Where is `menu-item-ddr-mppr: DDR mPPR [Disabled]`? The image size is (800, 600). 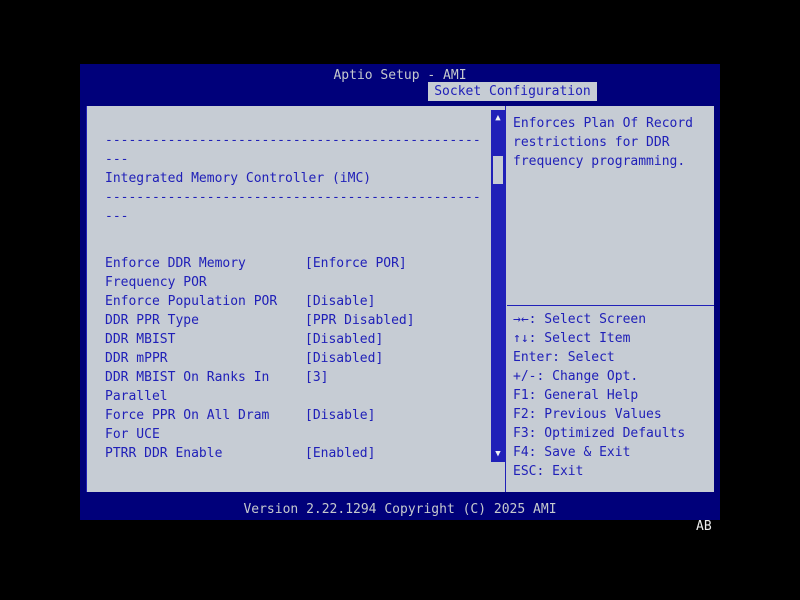
menu-item-ddr-mppr: DDR mPPR [Disabled] is located at coordinates (297, 358).